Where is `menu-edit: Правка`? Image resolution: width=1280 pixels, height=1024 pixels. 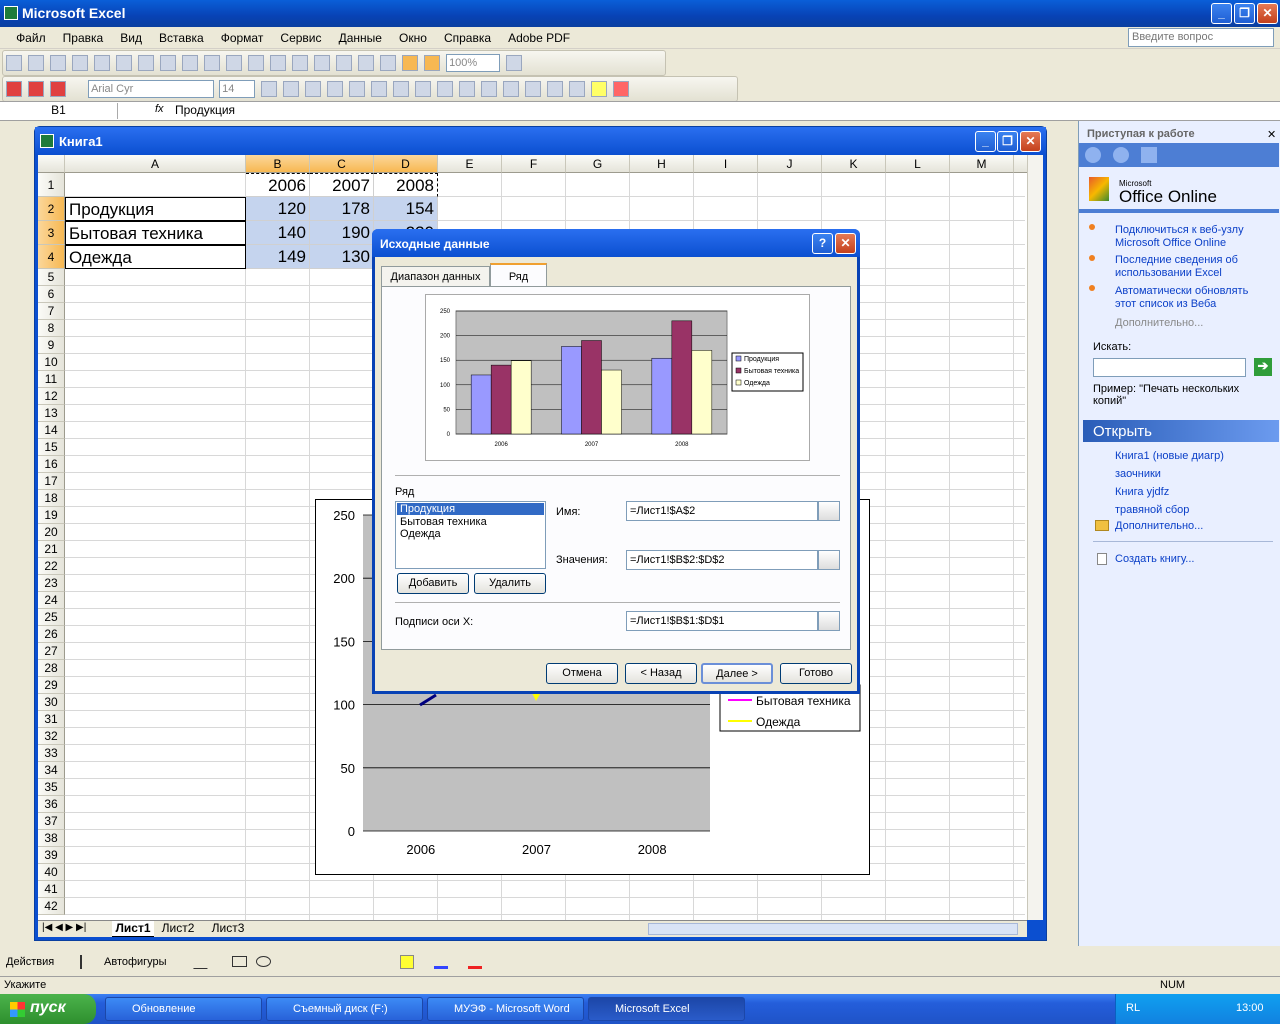 menu-edit: Правка is located at coordinates (83, 36).